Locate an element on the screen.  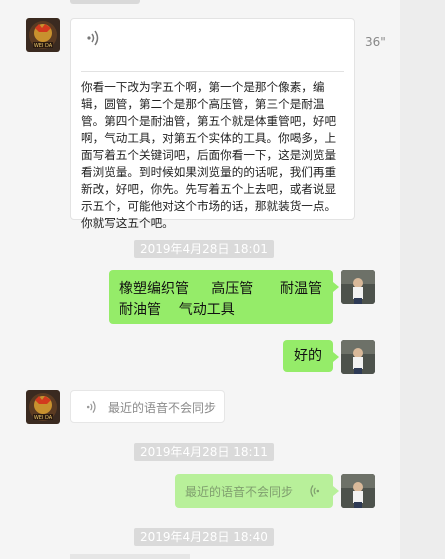
outgoing-voice-message: 最近的语音不会同步 is located at coordinates (257, 491).